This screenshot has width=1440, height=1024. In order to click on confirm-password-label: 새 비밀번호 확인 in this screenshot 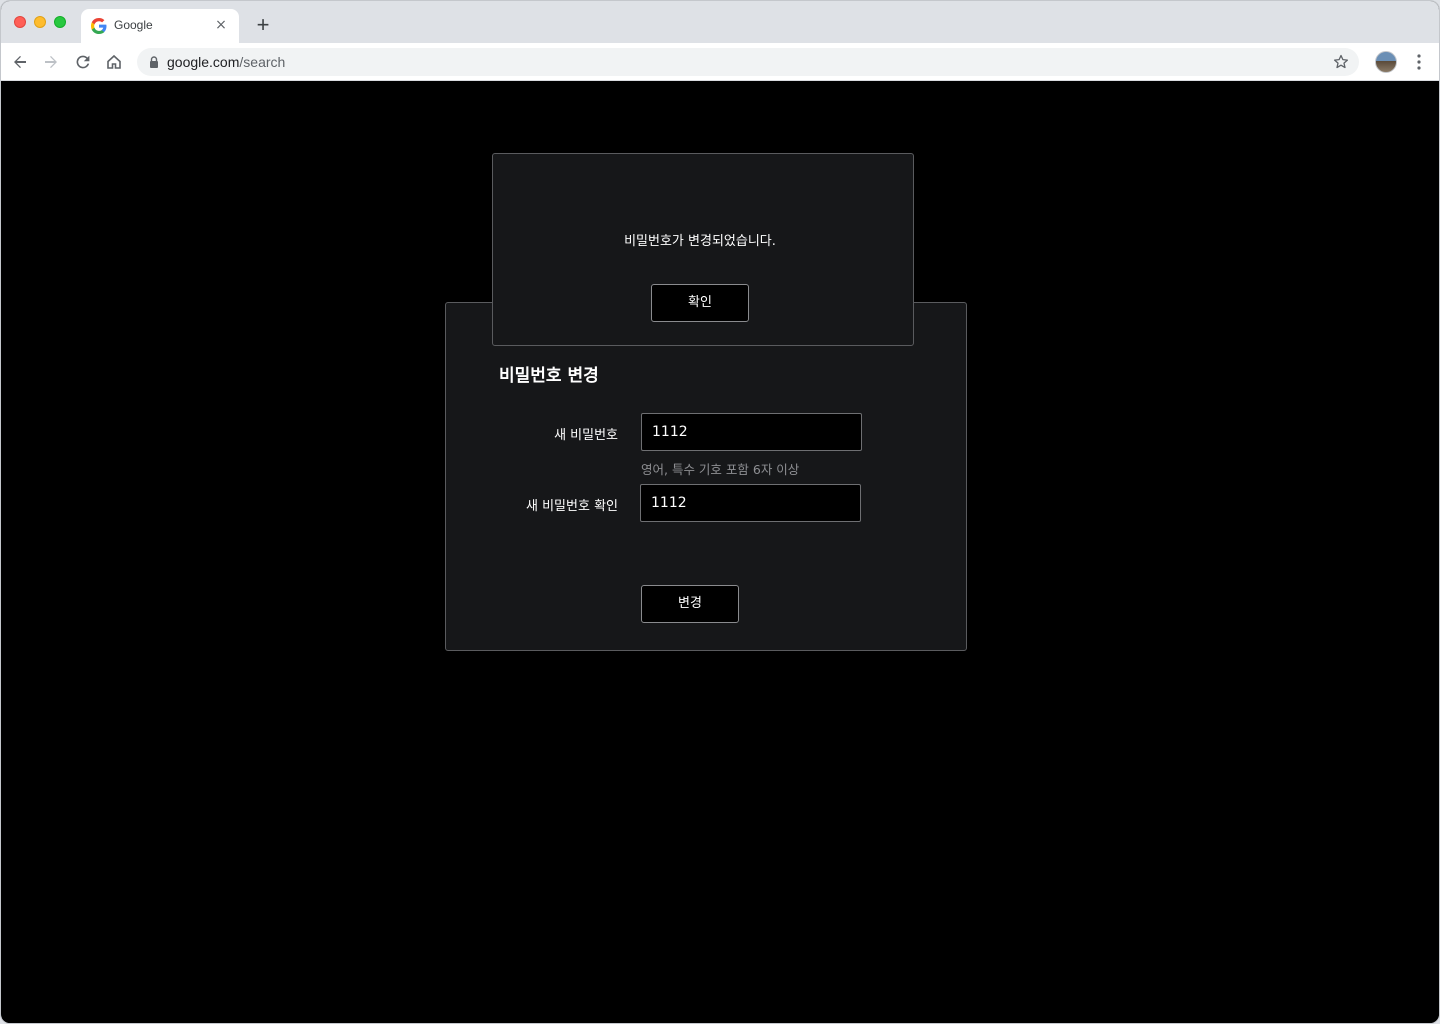, I will do `click(572, 506)`.